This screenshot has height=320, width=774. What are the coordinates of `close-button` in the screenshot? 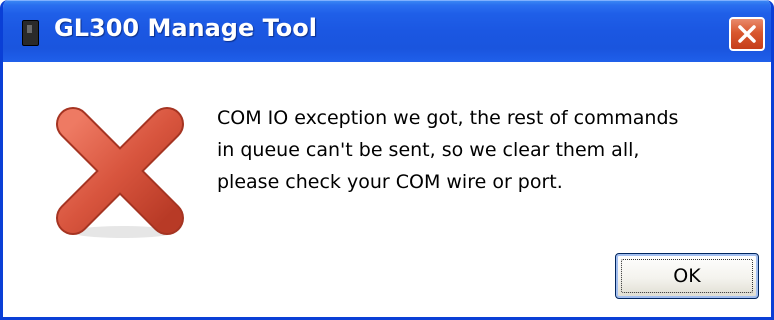 It's located at (747, 34).